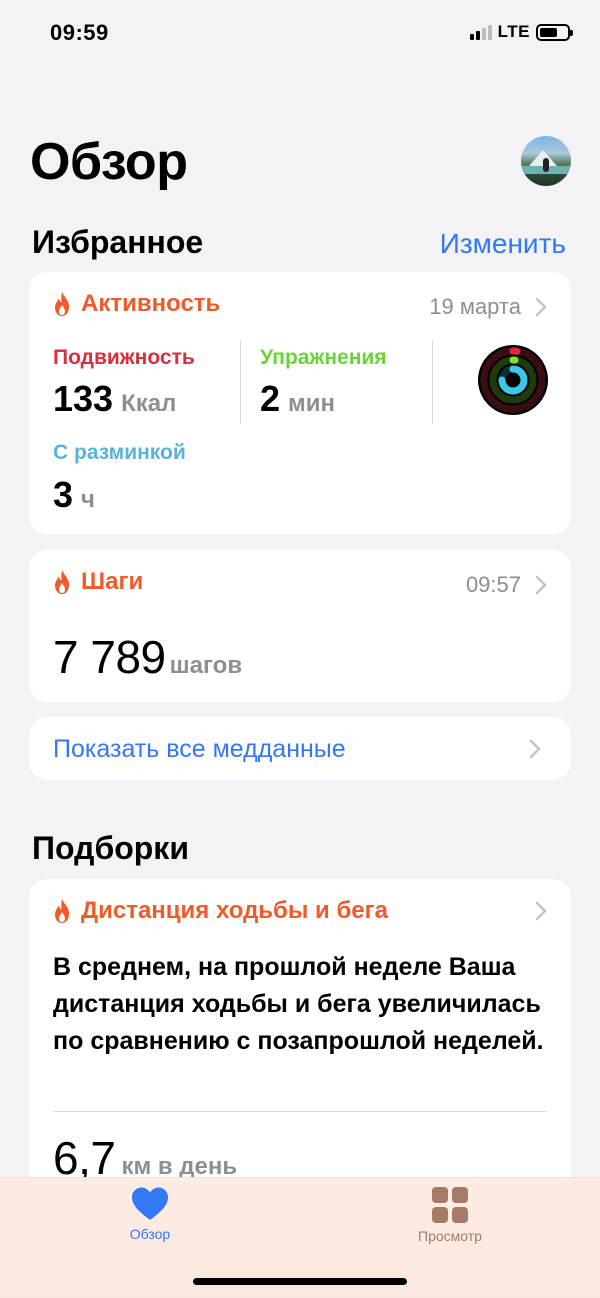 The image size is (600, 1298). I want to click on activity-meta: 19 марта, so click(488, 307).